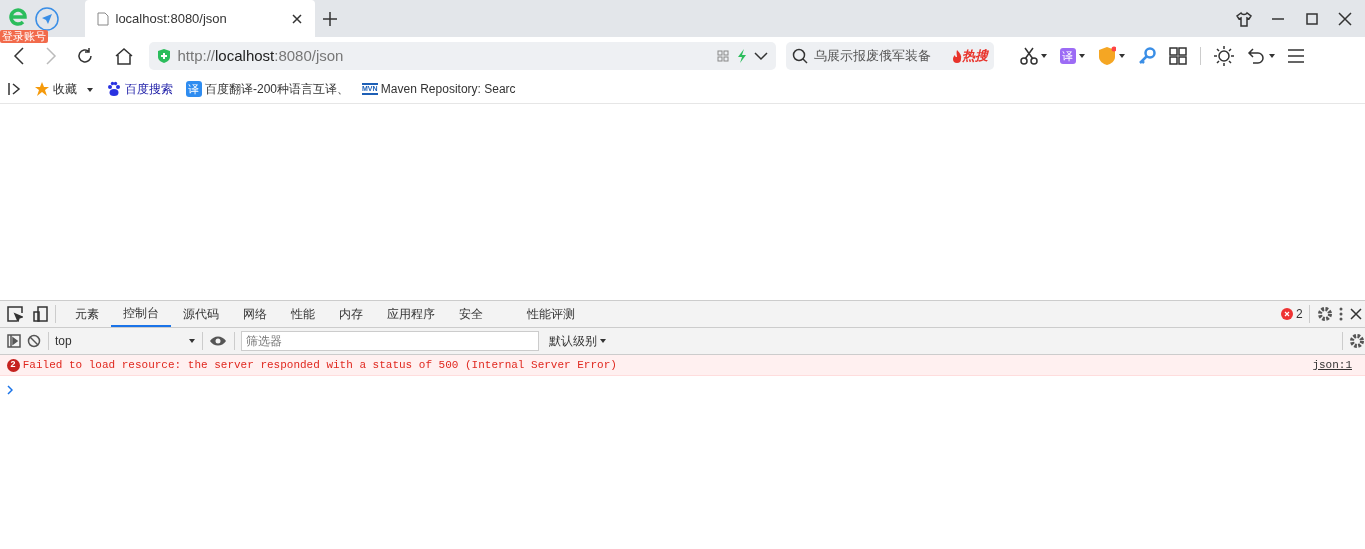 This screenshot has width=1365, height=549. I want to click on error-icon, so click(1286, 314).